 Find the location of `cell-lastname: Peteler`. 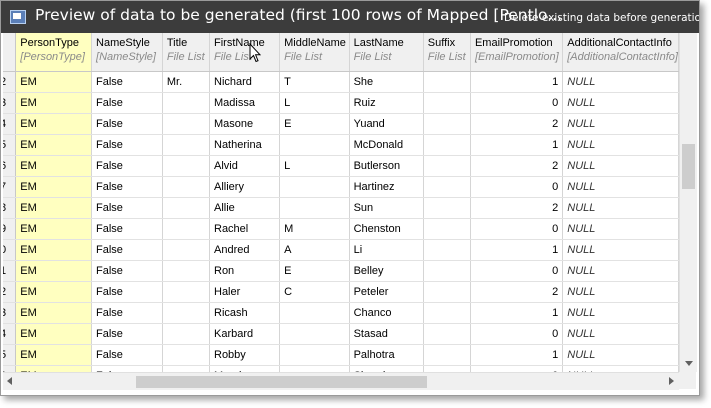

cell-lastname: Peteler is located at coordinates (386, 292).